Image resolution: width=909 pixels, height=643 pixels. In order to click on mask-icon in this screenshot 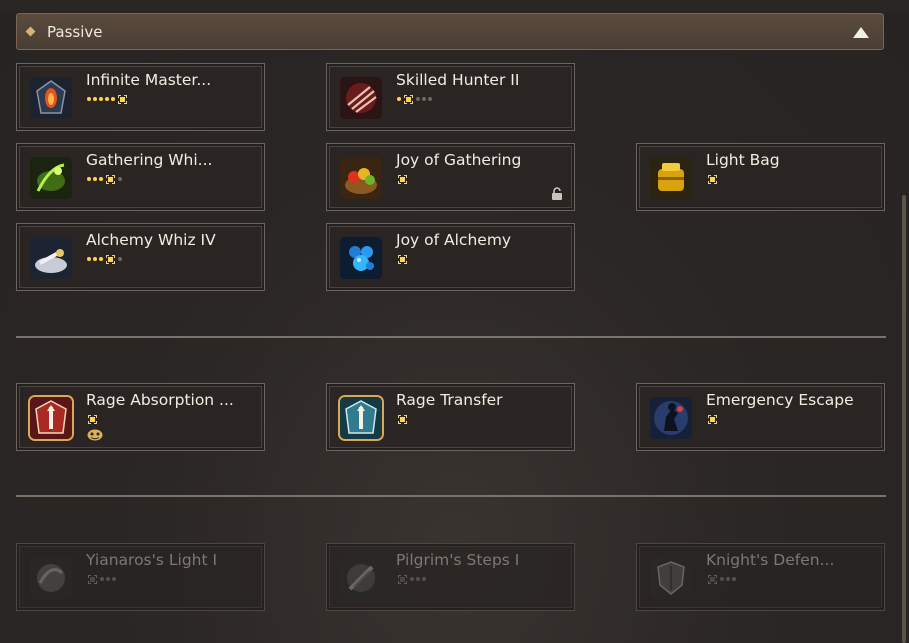, I will do `click(95, 435)`.